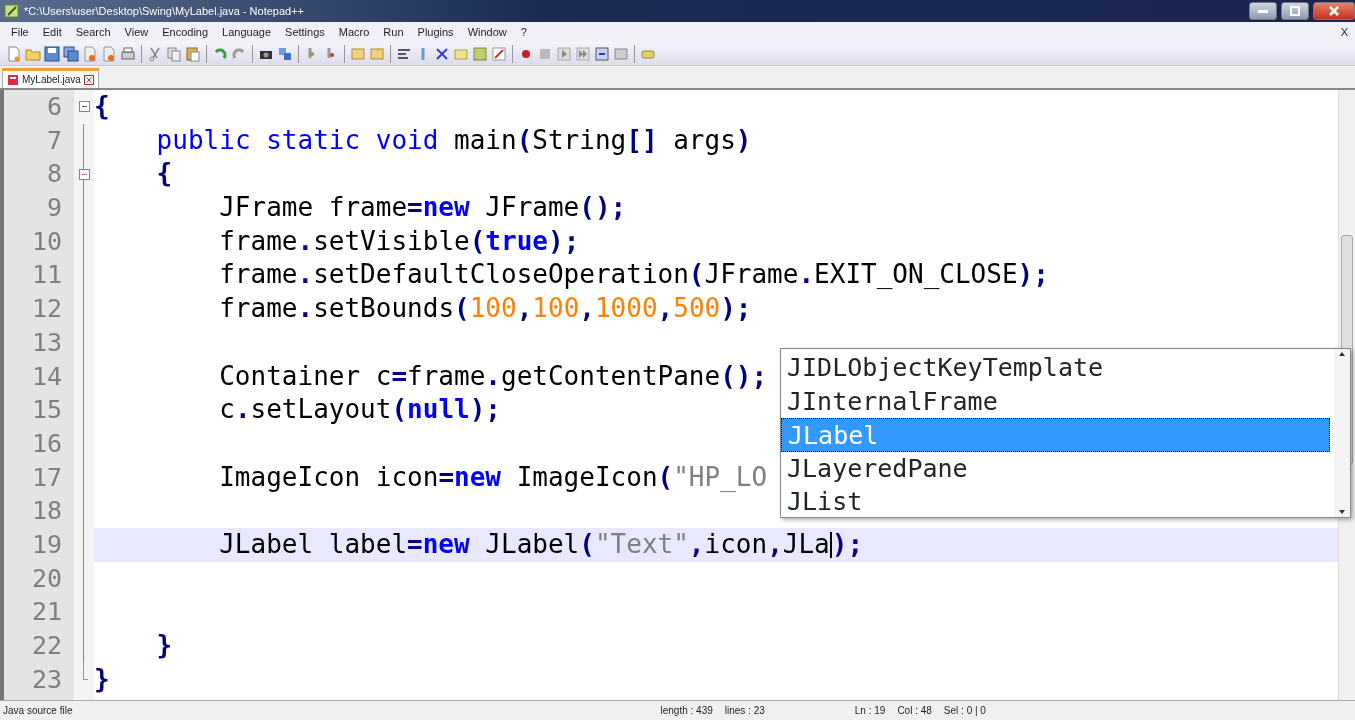 The image size is (1355, 720). What do you see at coordinates (155, 53) in the screenshot?
I see `cut-icon` at bounding box center [155, 53].